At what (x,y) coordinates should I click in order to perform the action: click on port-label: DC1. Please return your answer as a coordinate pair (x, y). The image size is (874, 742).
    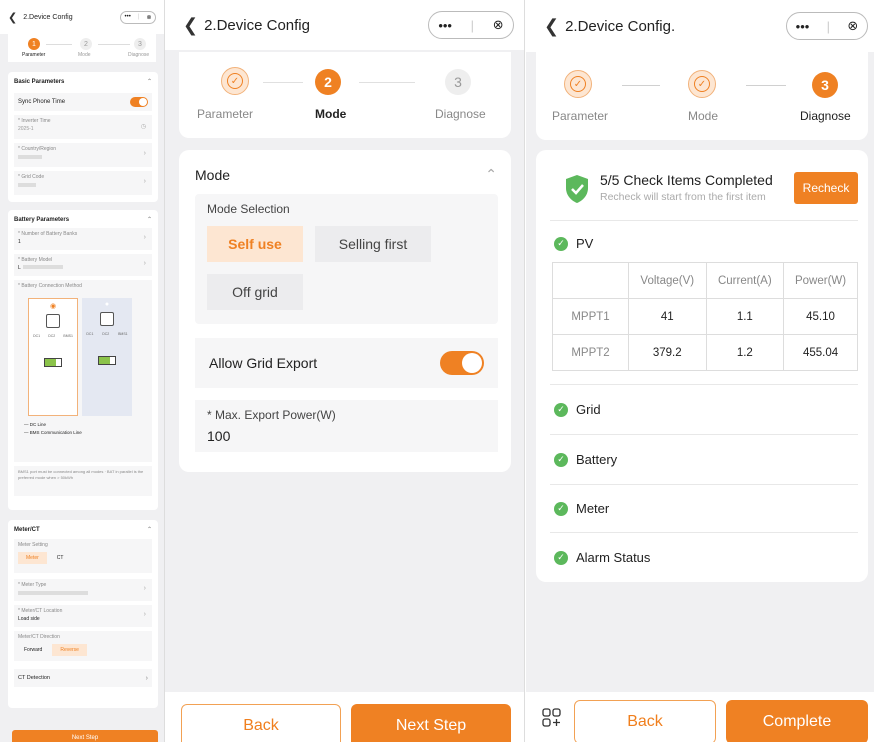
    Looking at the image, I should click on (90, 334).